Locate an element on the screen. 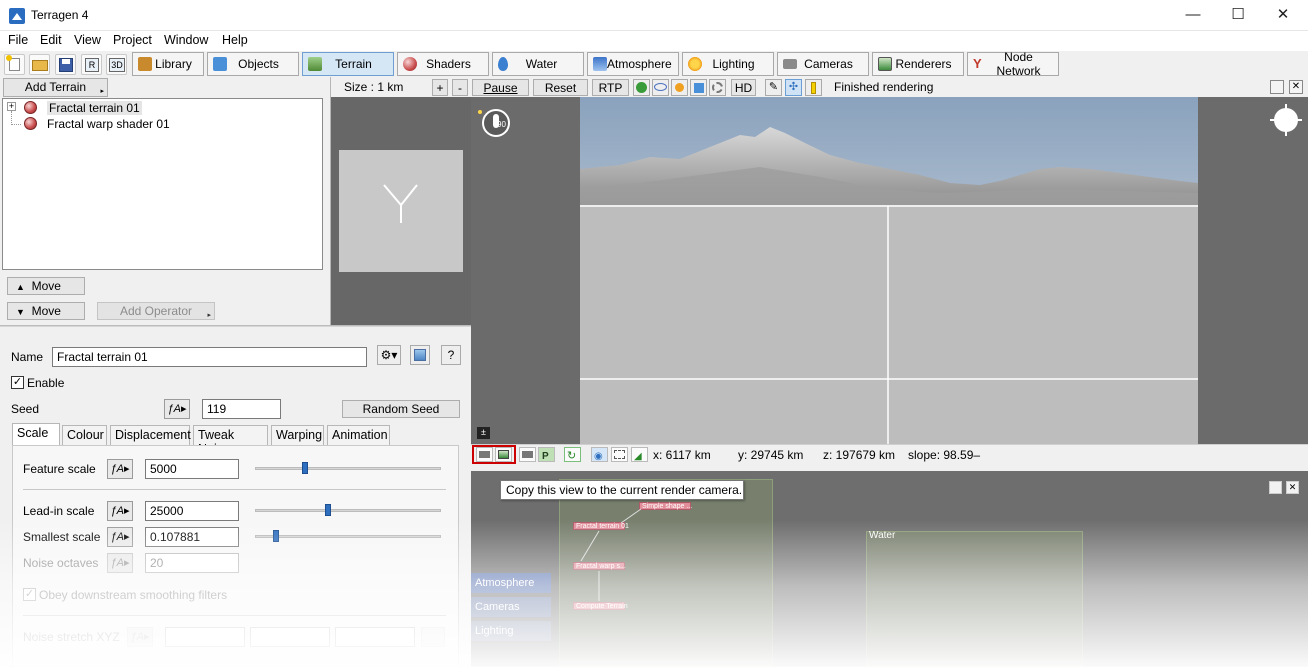 The height and width of the screenshot is (667, 1308). add-operator-button: Add Operator ▸ is located at coordinates (156, 311).